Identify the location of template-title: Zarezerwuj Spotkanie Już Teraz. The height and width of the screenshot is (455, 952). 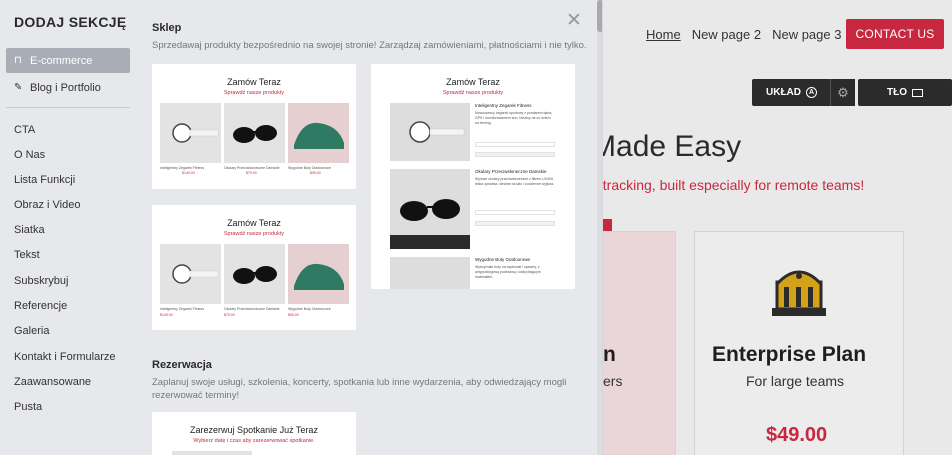
(254, 430).